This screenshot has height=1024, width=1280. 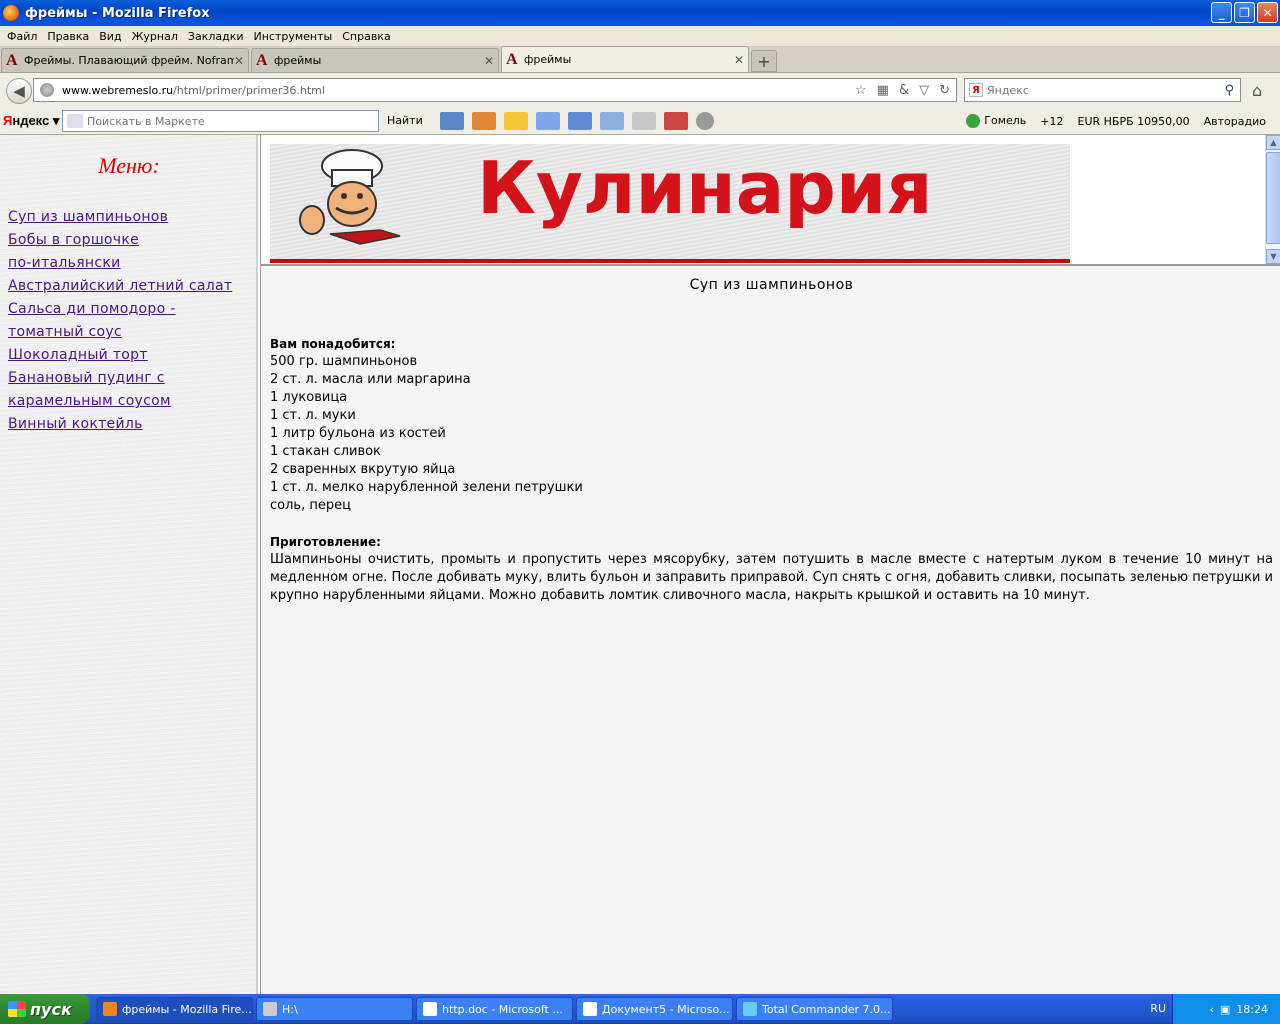 I want to click on ingredient-line: 1 ст. л. муки, so click(x=313, y=415).